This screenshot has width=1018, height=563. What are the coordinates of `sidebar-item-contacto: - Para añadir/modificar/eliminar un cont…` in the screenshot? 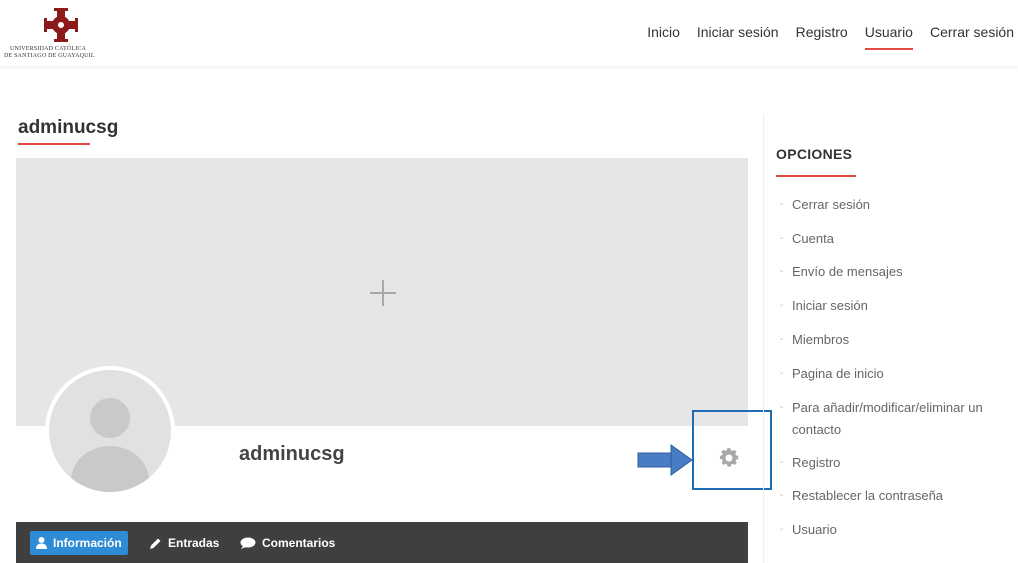 It's located at (895, 419).